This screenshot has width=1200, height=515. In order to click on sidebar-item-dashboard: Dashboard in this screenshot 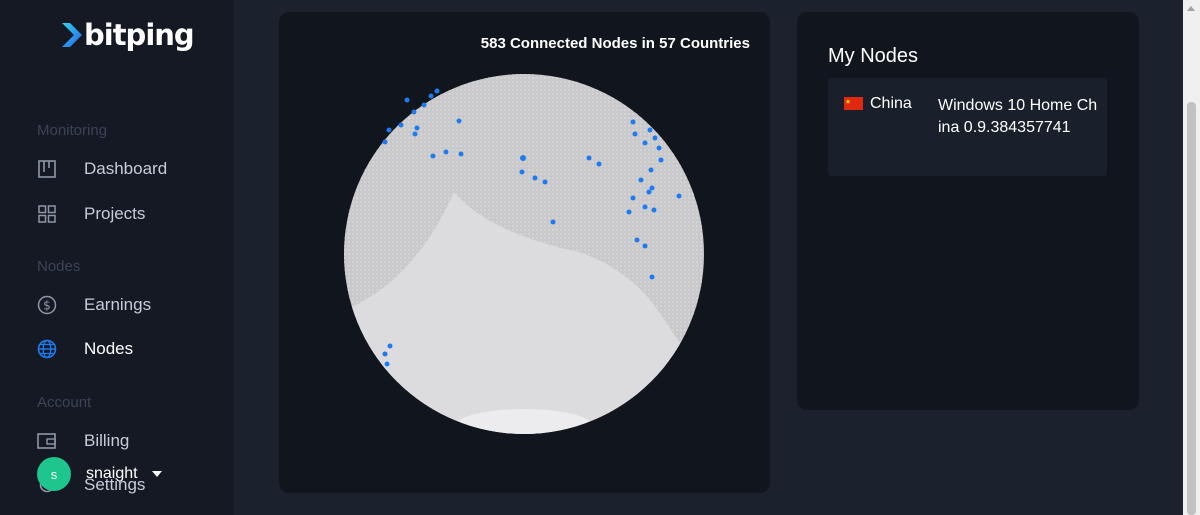, I will do `click(102, 169)`.